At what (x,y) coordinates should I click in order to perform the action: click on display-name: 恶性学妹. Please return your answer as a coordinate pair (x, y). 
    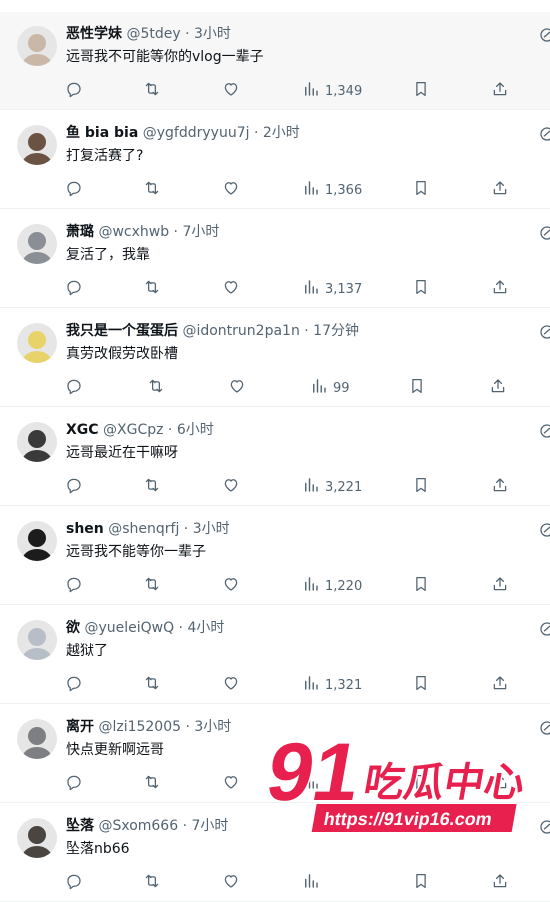
    Looking at the image, I should click on (94, 34).